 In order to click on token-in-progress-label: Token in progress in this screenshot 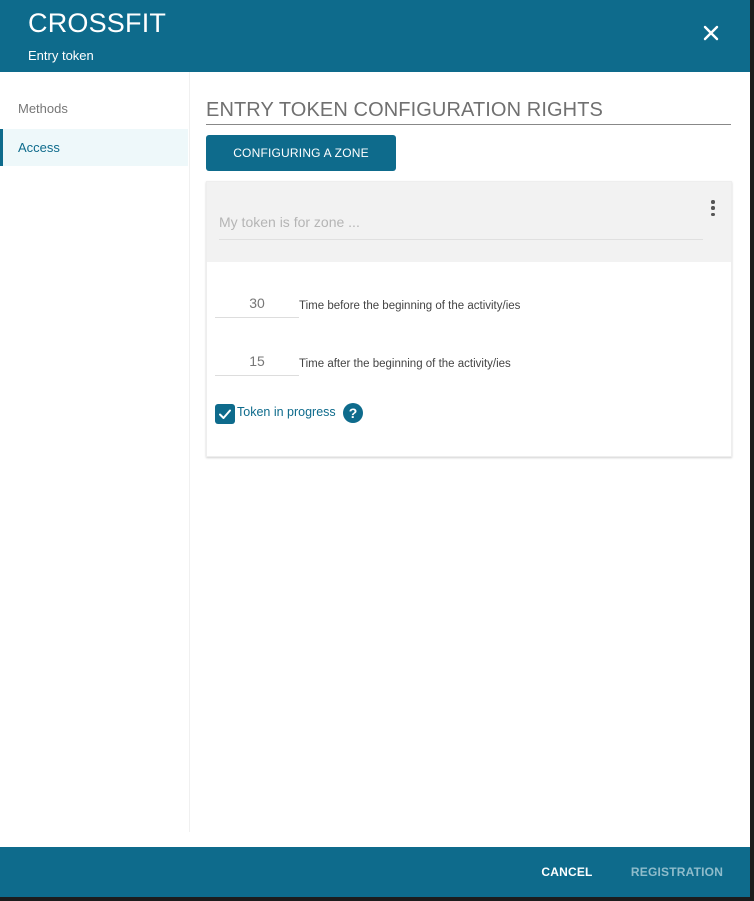, I will do `click(286, 412)`.